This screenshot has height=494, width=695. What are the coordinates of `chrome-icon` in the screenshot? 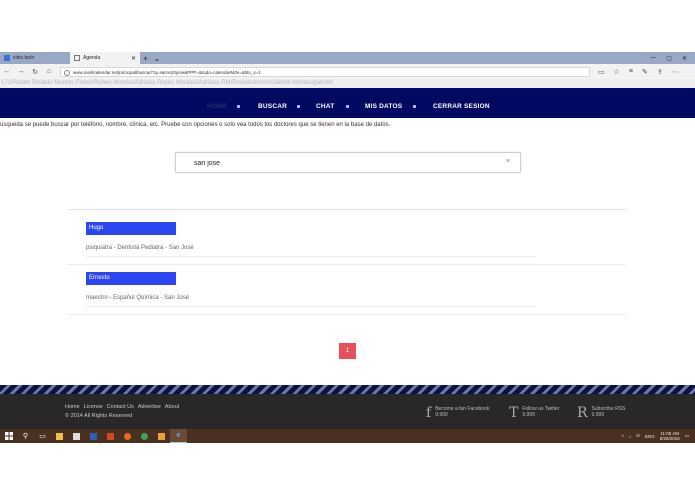 It's located at (144, 436).